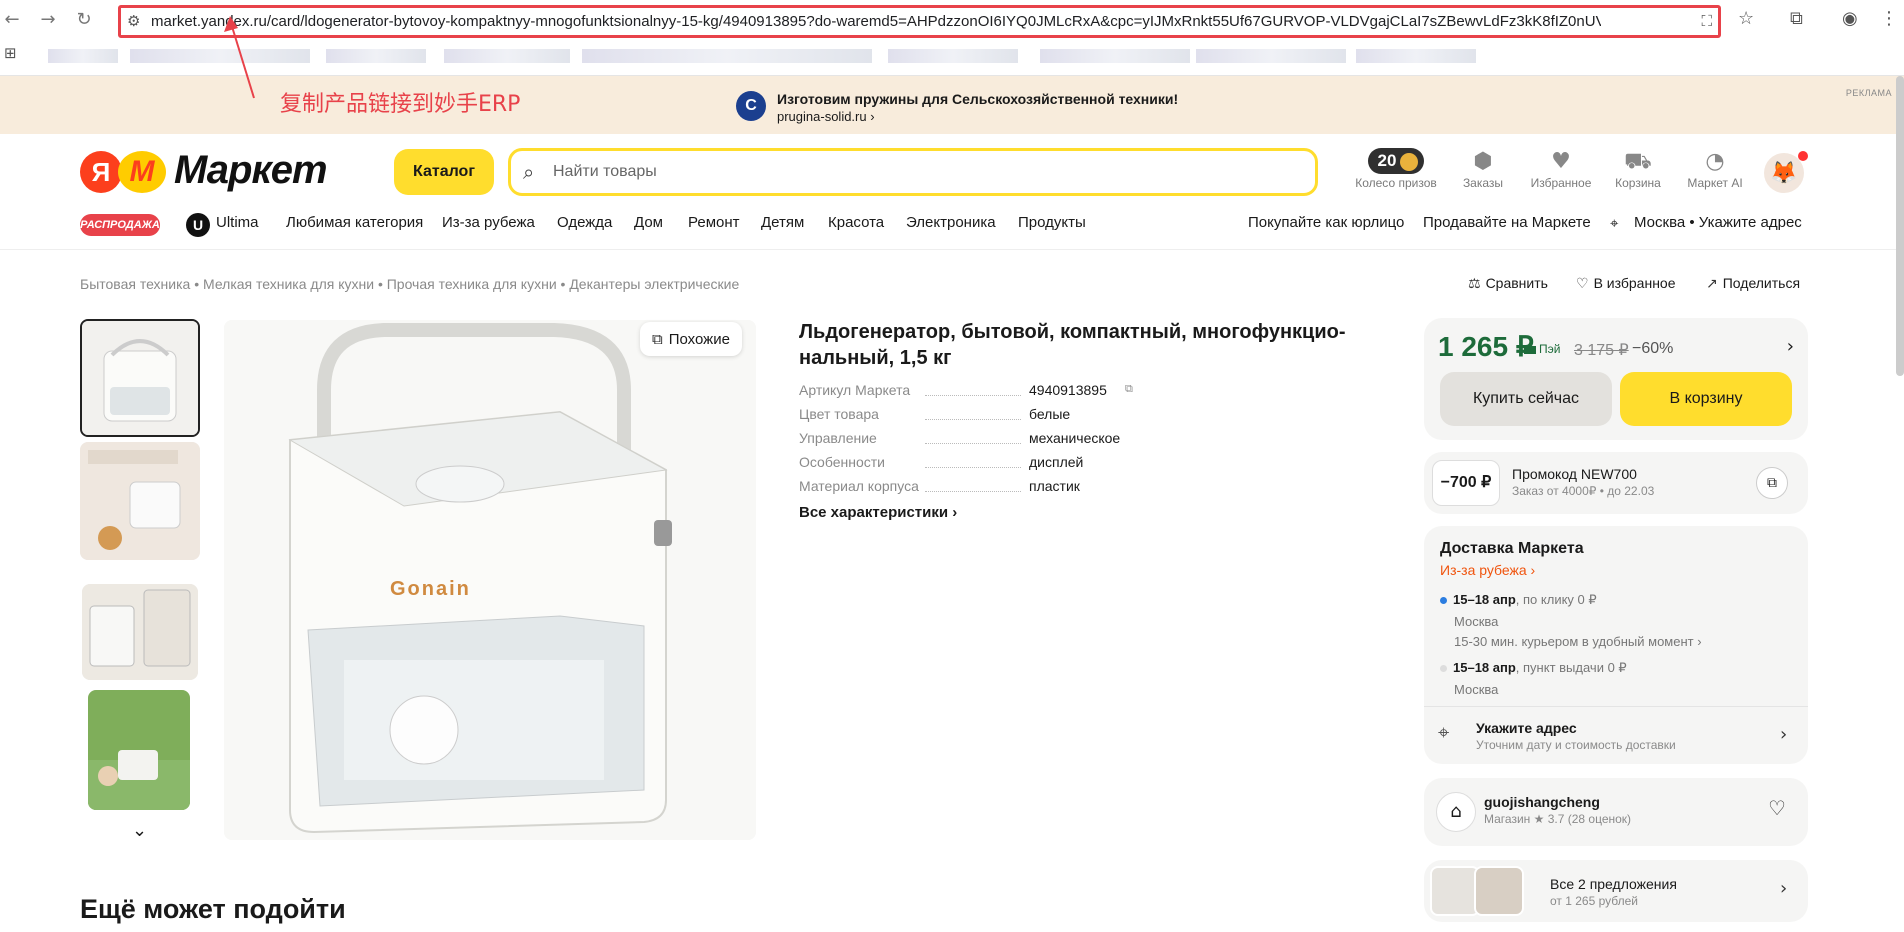  I want to click on ai-label: Маркет AI, so click(1715, 183).